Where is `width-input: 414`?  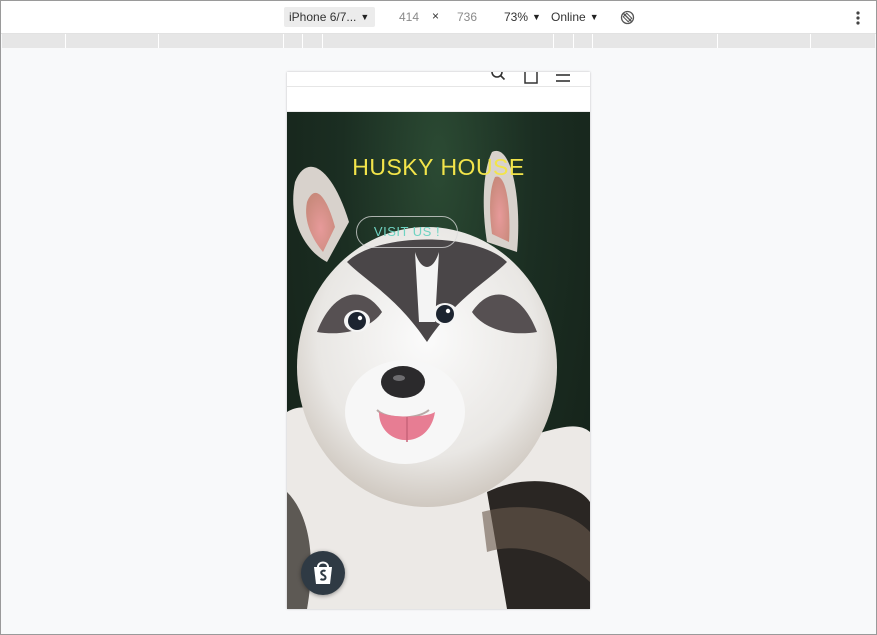 width-input: 414 is located at coordinates (409, 17).